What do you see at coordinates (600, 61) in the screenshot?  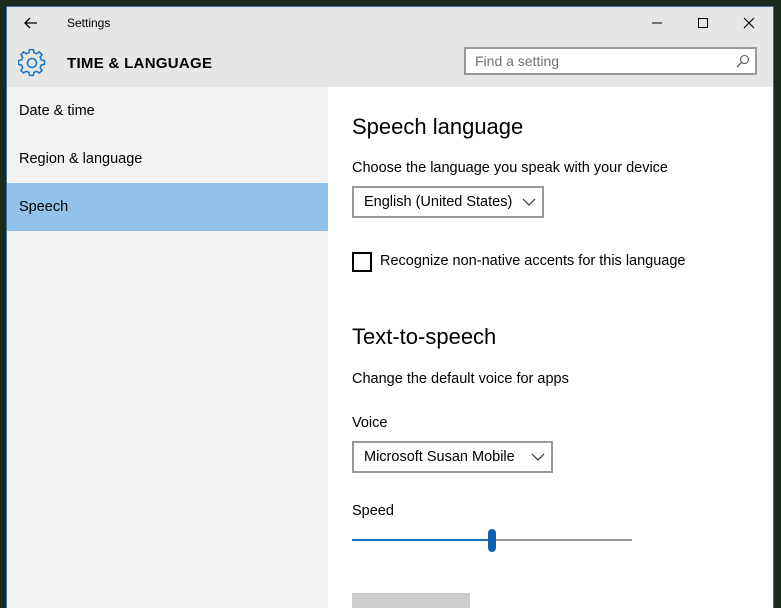 I see `search-input` at bounding box center [600, 61].